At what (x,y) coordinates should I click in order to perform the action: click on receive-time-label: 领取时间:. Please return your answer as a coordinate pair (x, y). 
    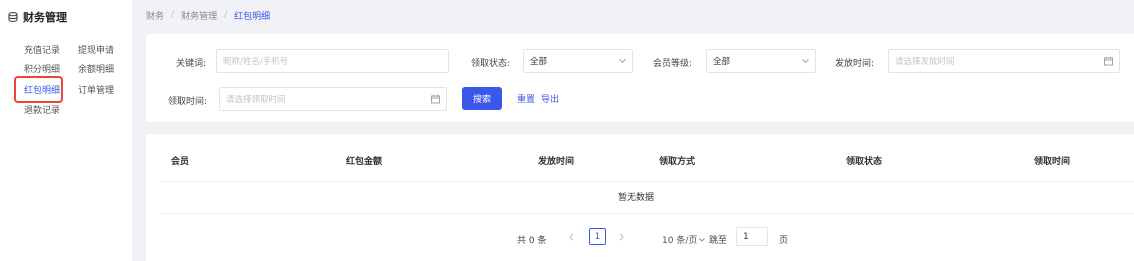
    Looking at the image, I should click on (188, 102).